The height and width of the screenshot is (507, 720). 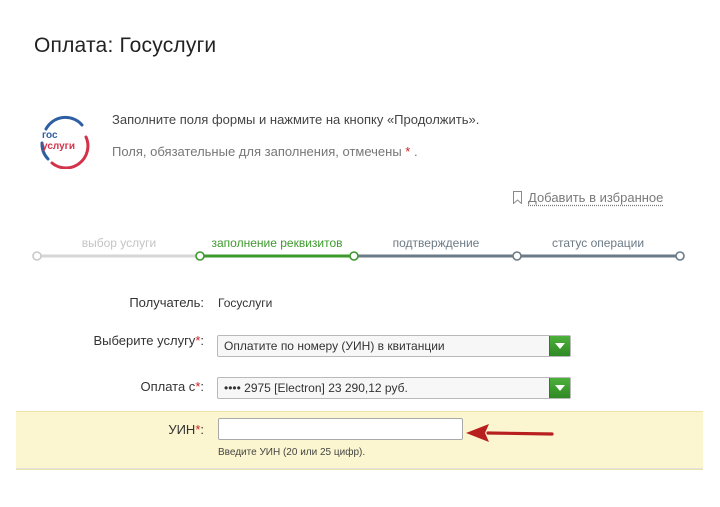 What do you see at coordinates (596, 197) in the screenshot?
I see `add-to-favorites-label: Добавить в избранное` at bounding box center [596, 197].